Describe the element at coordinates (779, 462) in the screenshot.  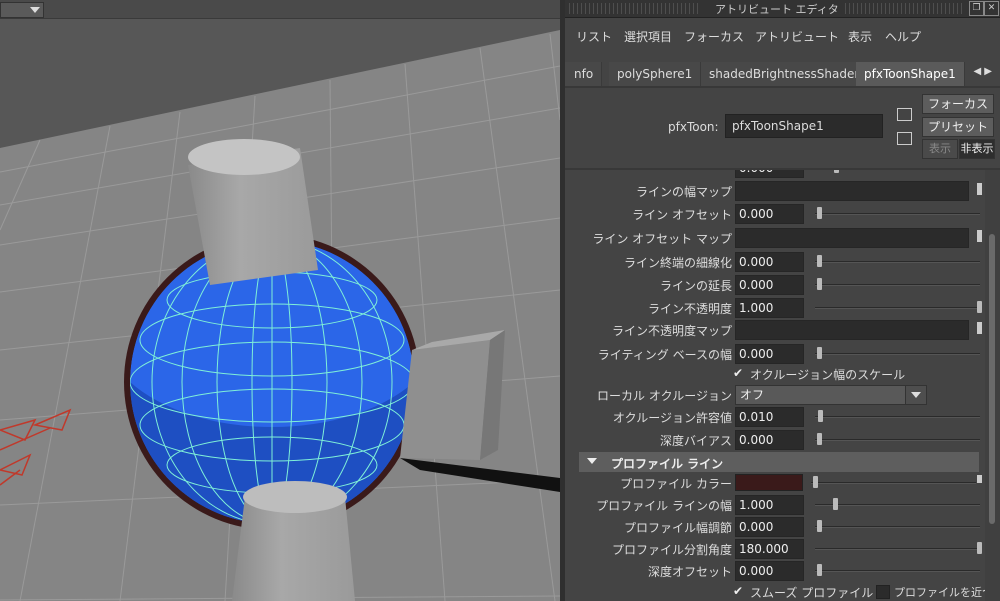
I see `section-profile-lines: プロファイル ライン` at that location.